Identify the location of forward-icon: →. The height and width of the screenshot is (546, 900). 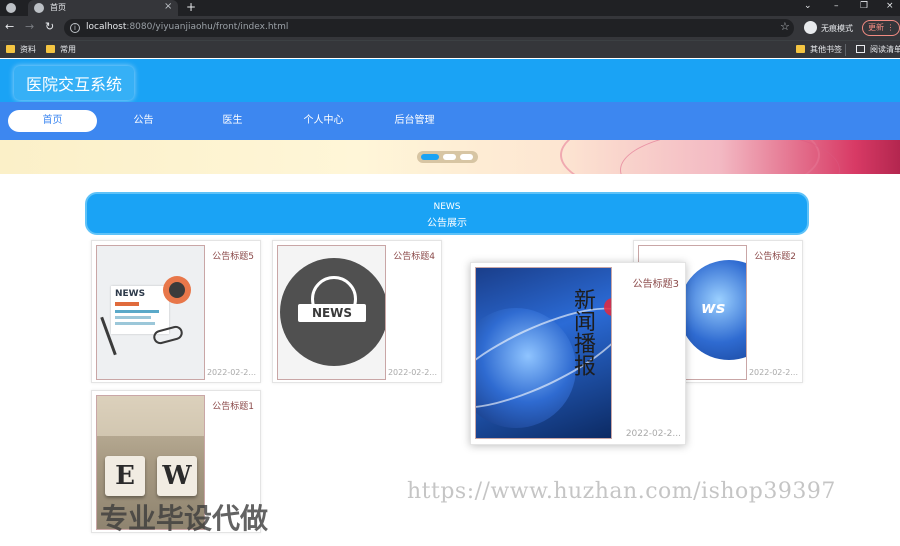
(29, 26).